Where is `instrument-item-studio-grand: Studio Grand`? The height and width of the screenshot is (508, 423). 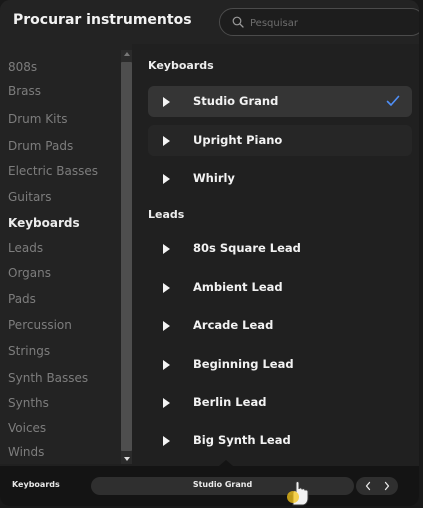
instrument-item-studio-grand: Studio Grand is located at coordinates (280, 101).